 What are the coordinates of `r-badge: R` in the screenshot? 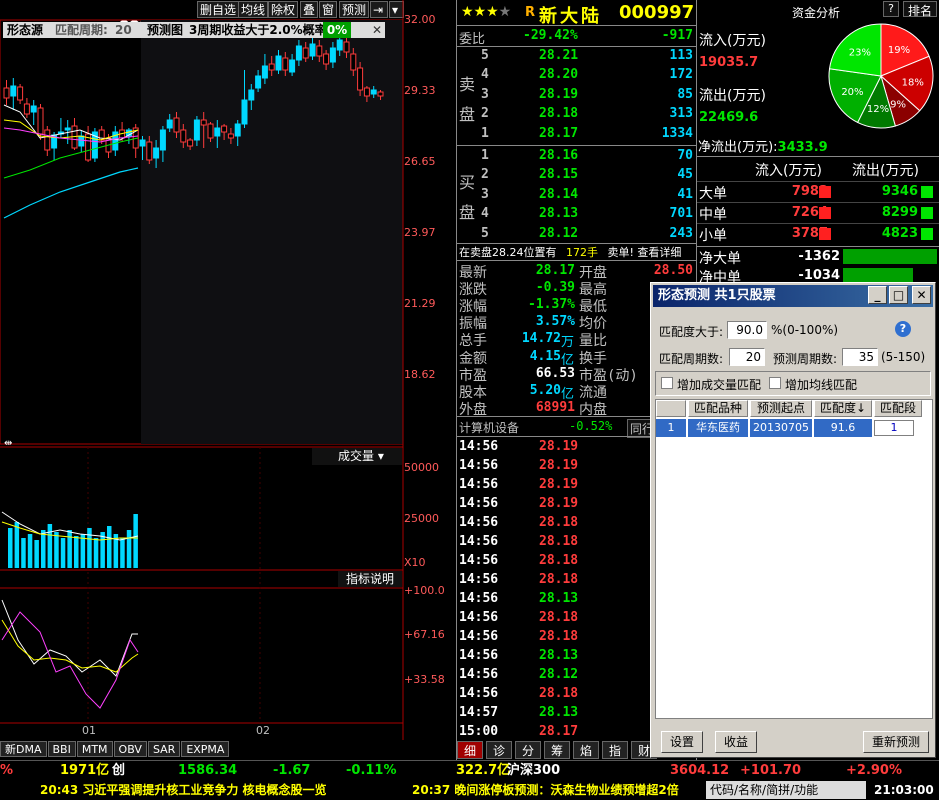 It's located at (530, 12).